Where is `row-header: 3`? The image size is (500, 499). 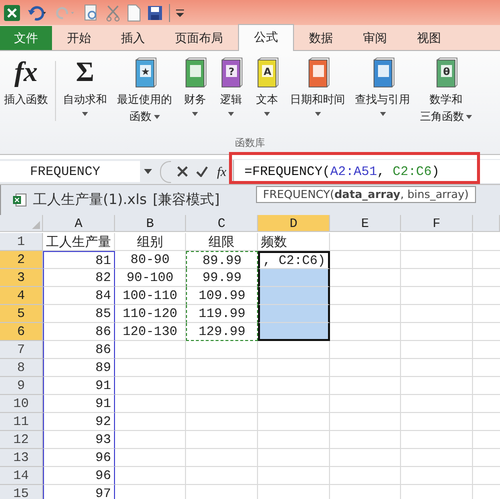
row-header: 3 is located at coordinates (21, 278).